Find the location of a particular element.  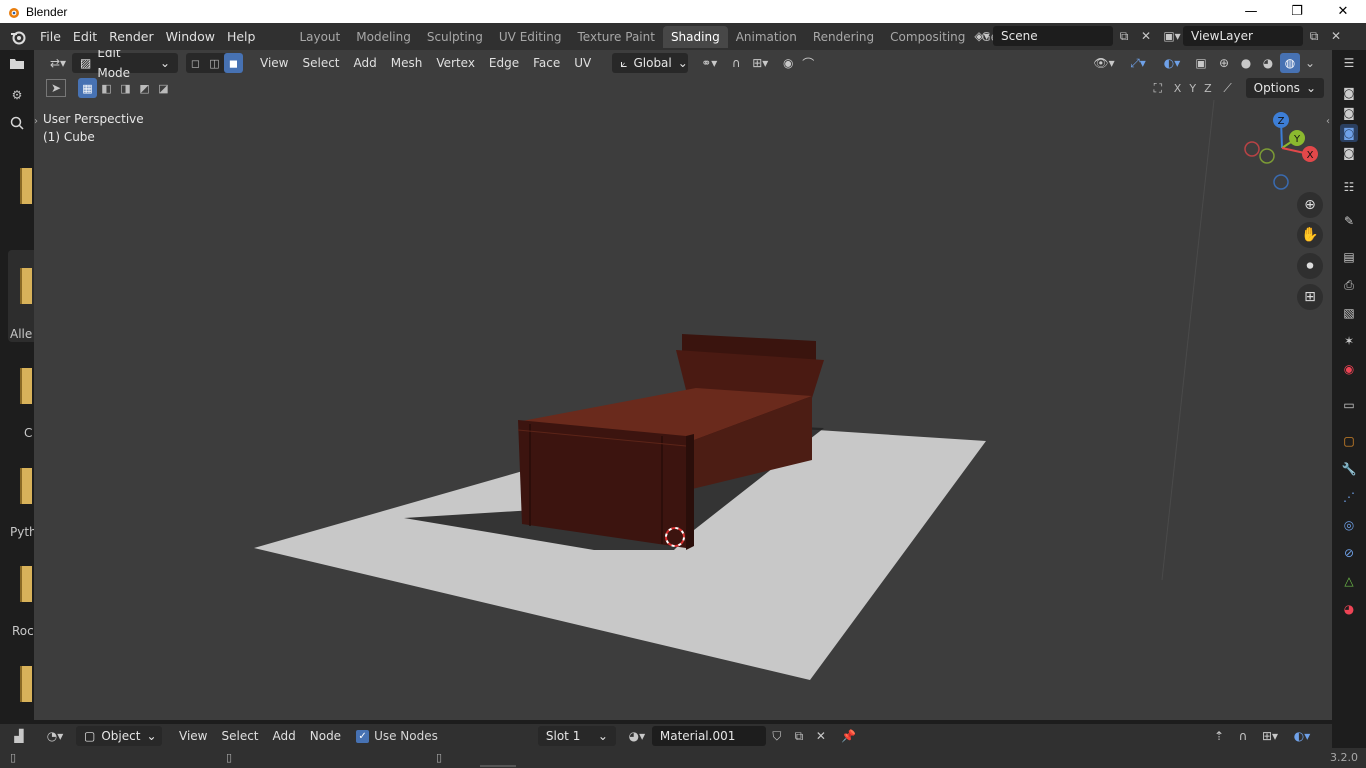

folder-icon is located at coordinates (17, 63).